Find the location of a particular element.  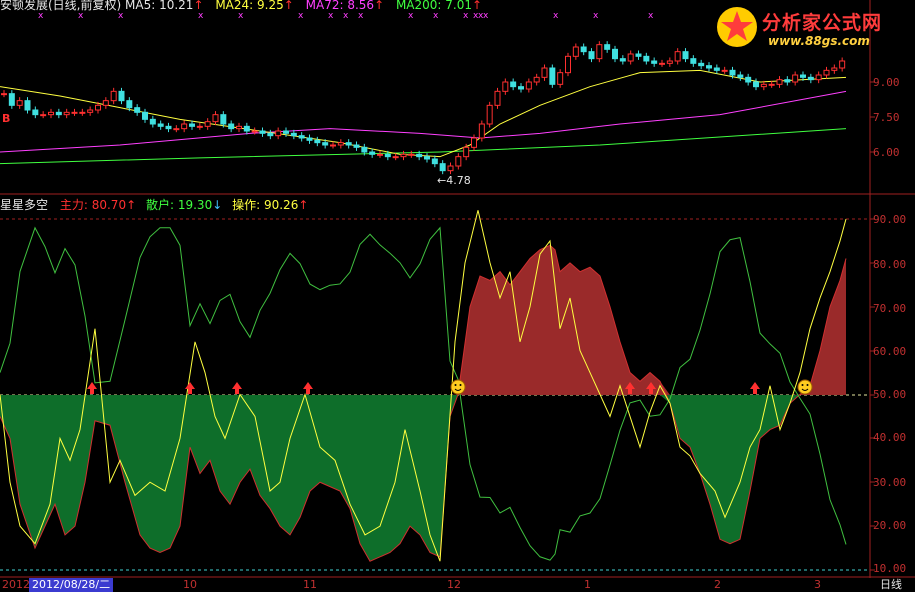

site-watermark: 分析家公式网 www.88gs.com is located at coordinates (812, 28).